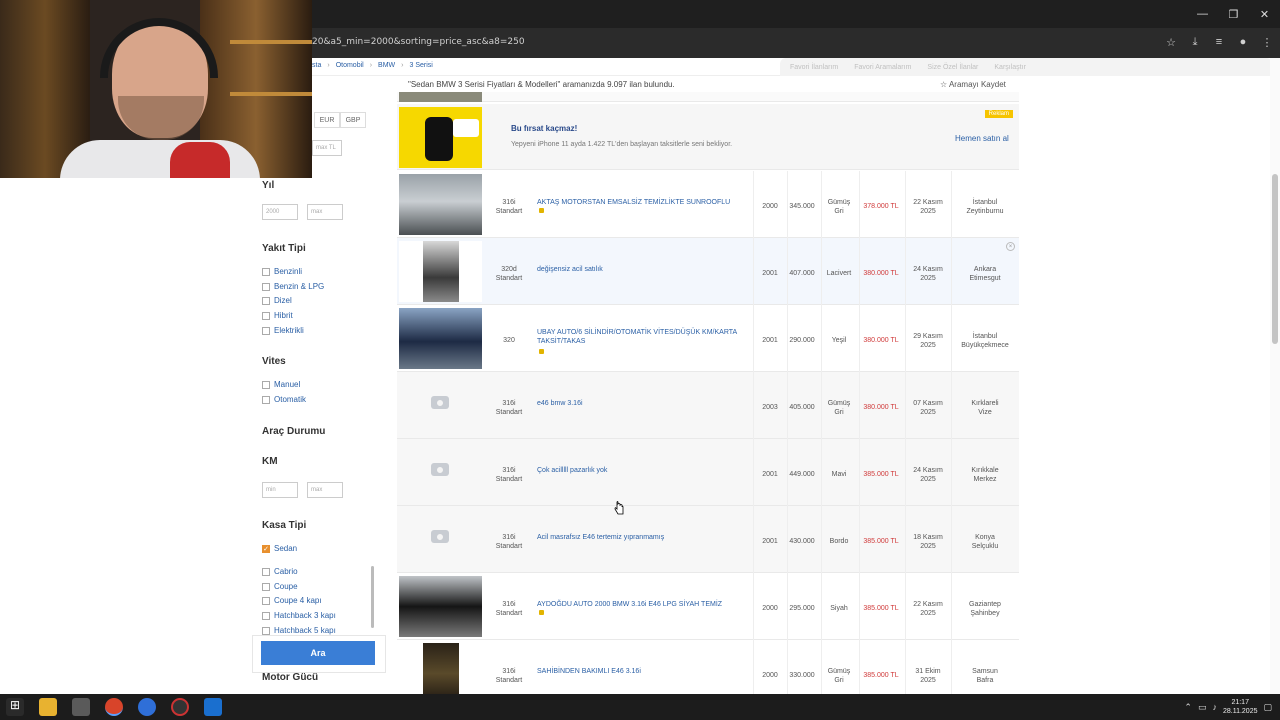 The height and width of the screenshot is (720, 1280). What do you see at coordinates (180, 707) in the screenshot?
I see `obs-icon` at bounding box center [180, 707].